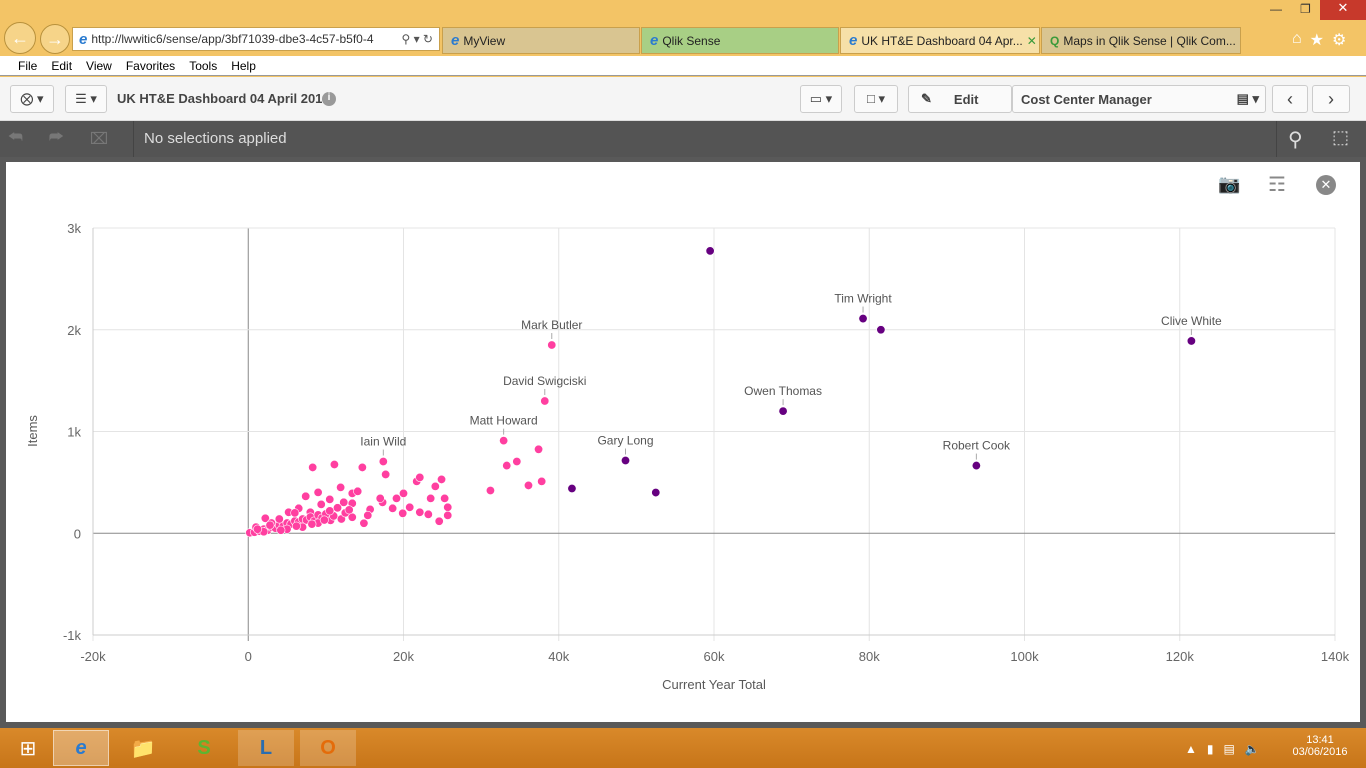  I want to click on menu-file: File, so click(27, 66).